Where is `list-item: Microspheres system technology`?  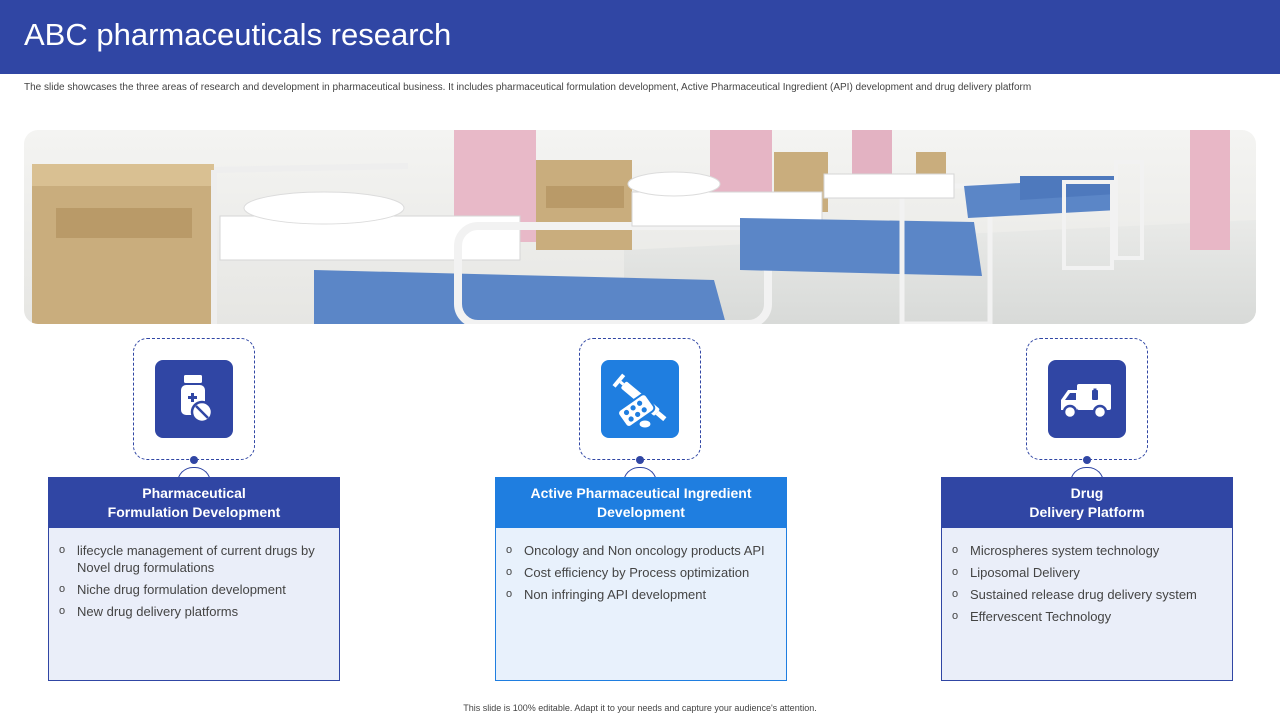
list-item: Microspheres system technology is located at coordinates (1086, 550).